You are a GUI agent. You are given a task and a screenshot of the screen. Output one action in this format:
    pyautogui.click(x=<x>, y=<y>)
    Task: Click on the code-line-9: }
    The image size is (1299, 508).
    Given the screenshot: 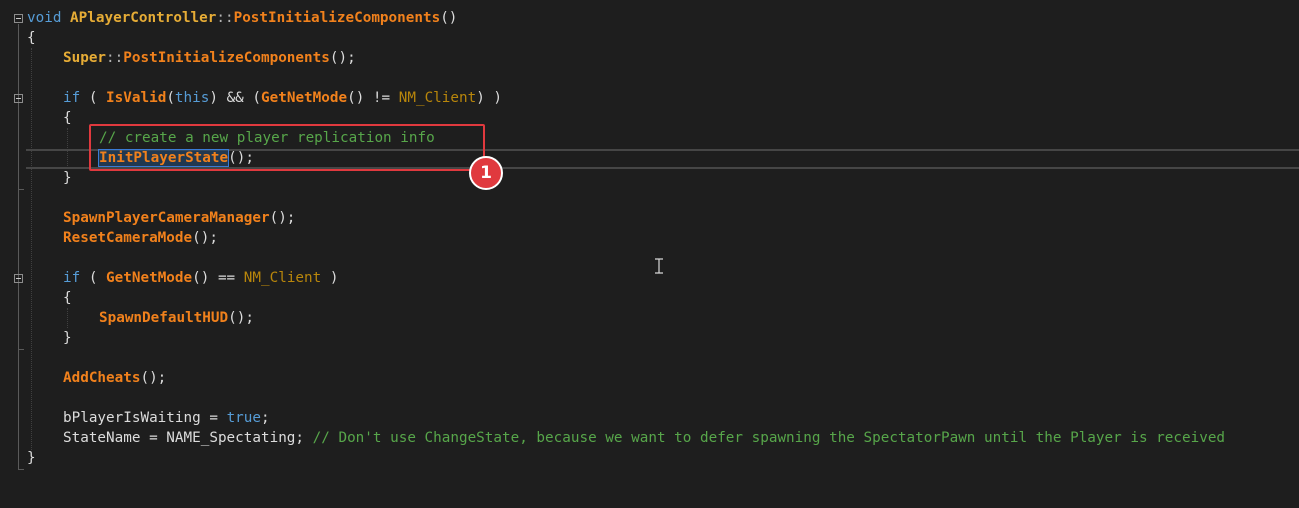 What is the action you would take?
    pyautogui.click(x=36, y=178)
    